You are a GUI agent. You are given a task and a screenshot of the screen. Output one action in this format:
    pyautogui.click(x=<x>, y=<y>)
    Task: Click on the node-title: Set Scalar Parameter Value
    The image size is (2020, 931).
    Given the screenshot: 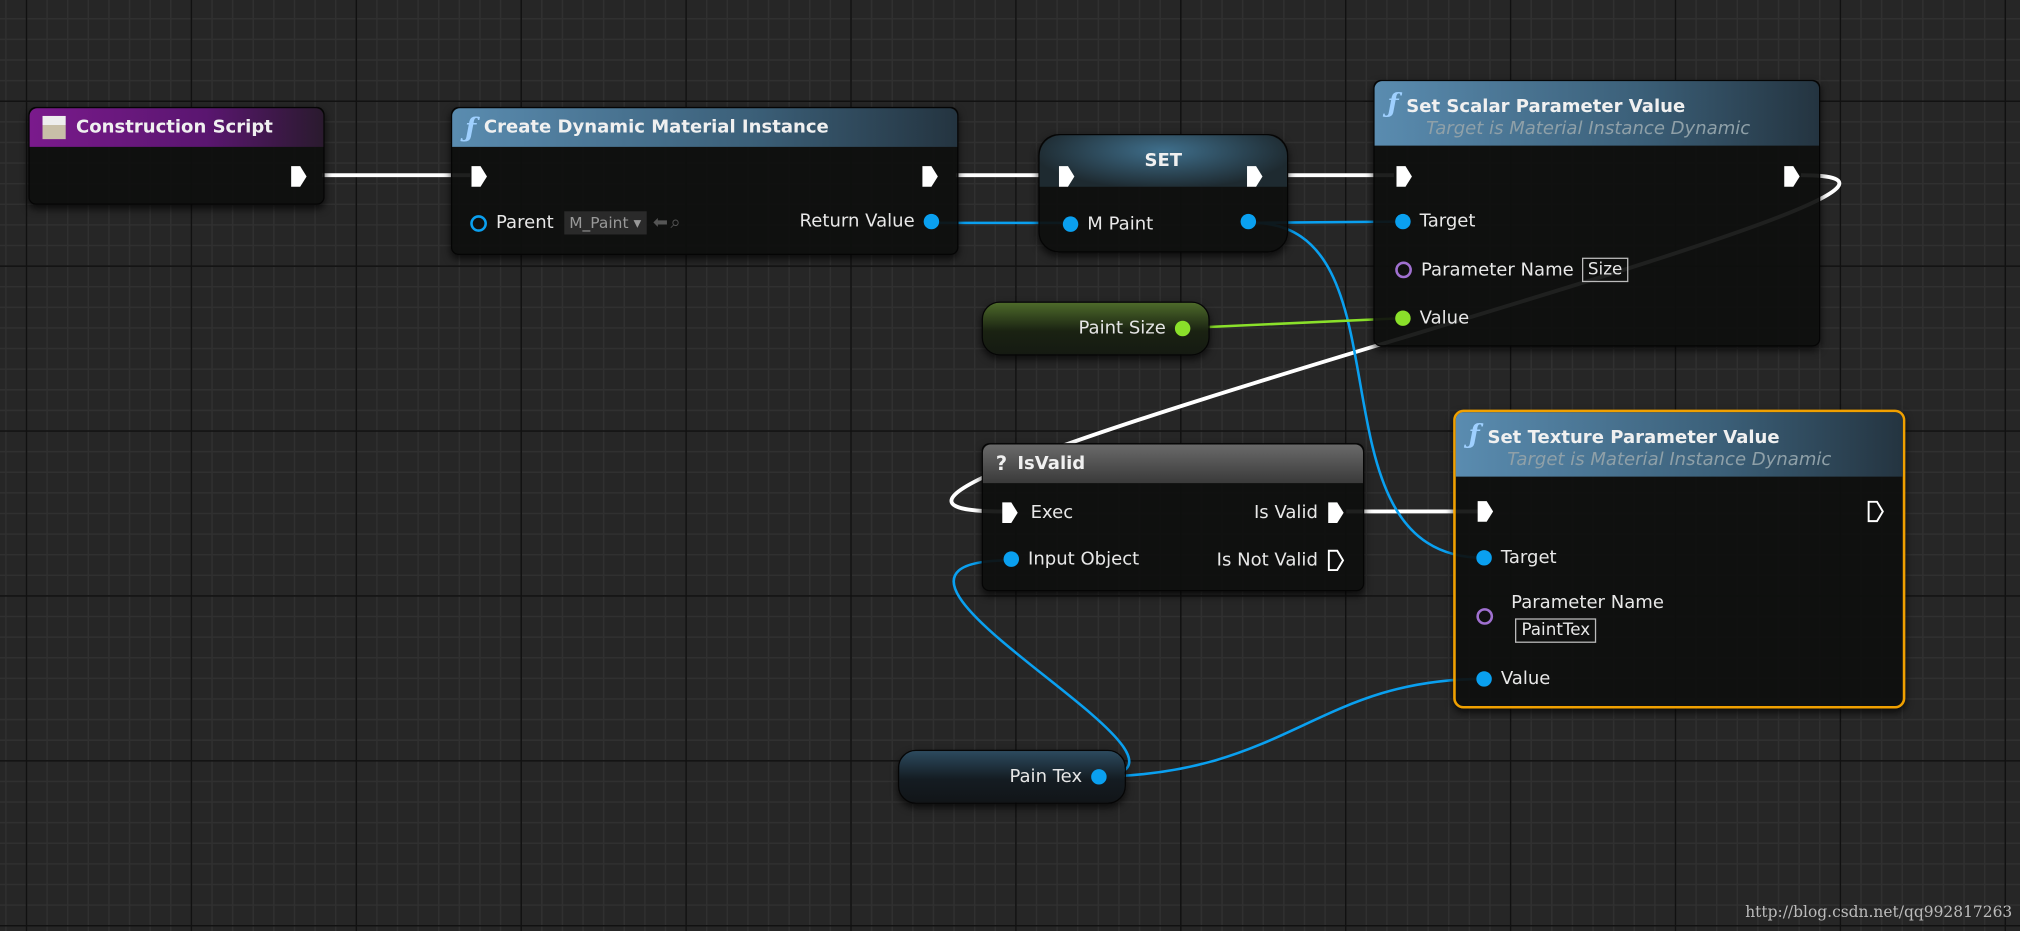 What is the action you would take?
    pyautogui.click(x=1546, y=107)
    